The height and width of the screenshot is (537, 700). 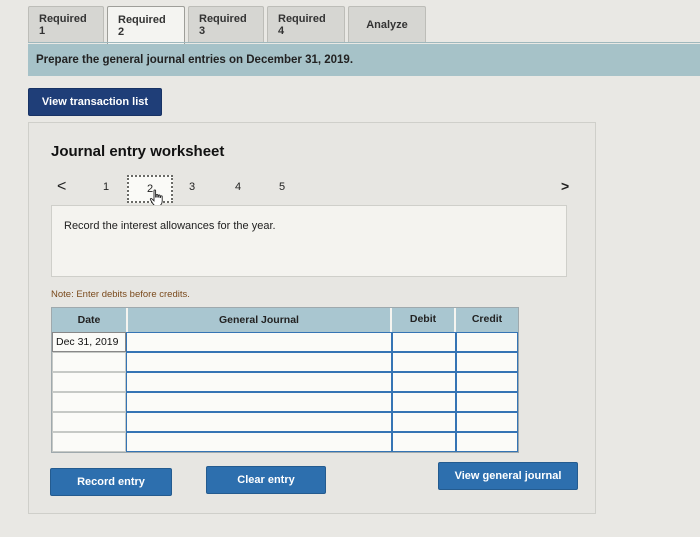 What do you see at coordinates (565, 186) in the screenshot?
I see `next-page-button: >` at bounding box center [565, 186].